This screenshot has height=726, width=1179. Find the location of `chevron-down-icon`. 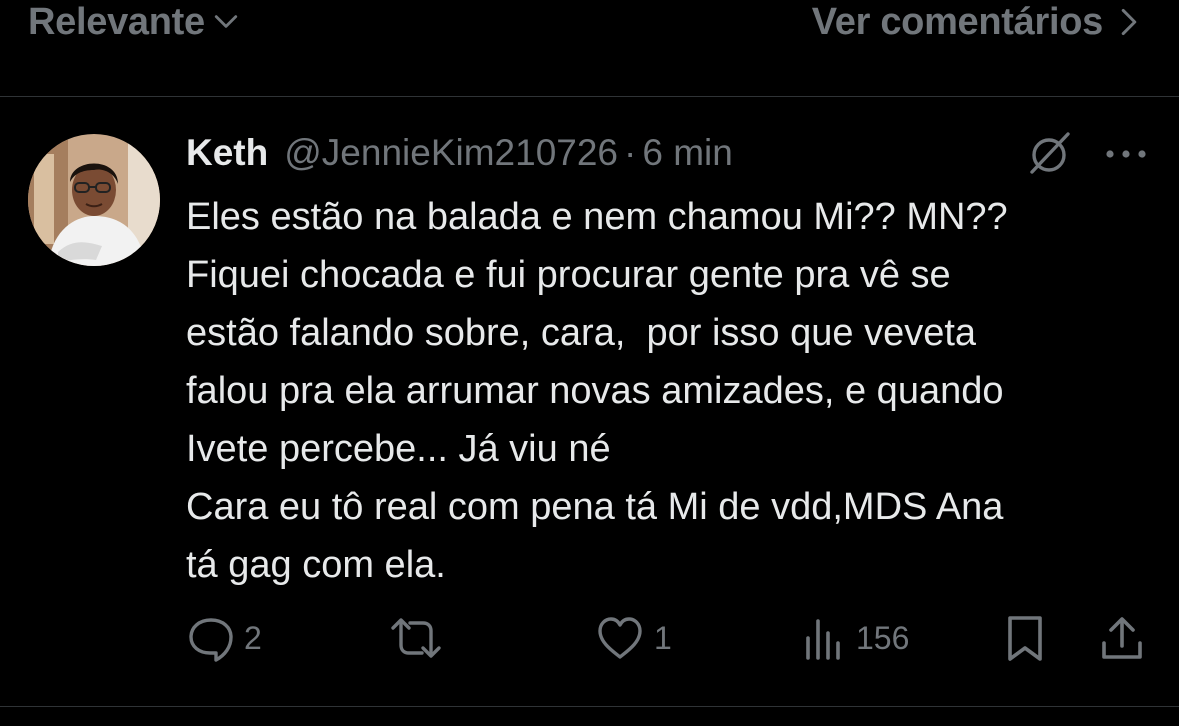

chevron-down-icon is located at coordinates (226, 21).